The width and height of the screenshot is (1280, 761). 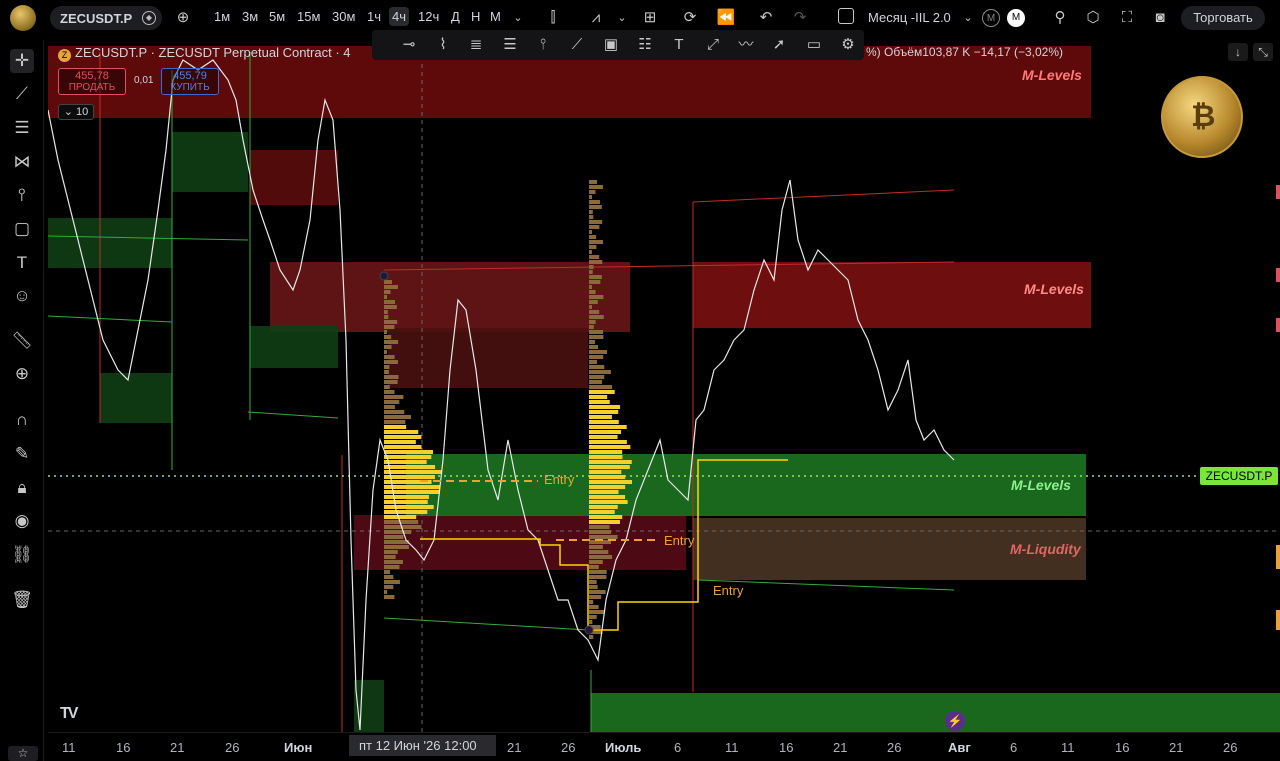 What do you see at coordinates (23, 18) in the screenshot?
I see `app-logo` at bounding box center [23, 18].